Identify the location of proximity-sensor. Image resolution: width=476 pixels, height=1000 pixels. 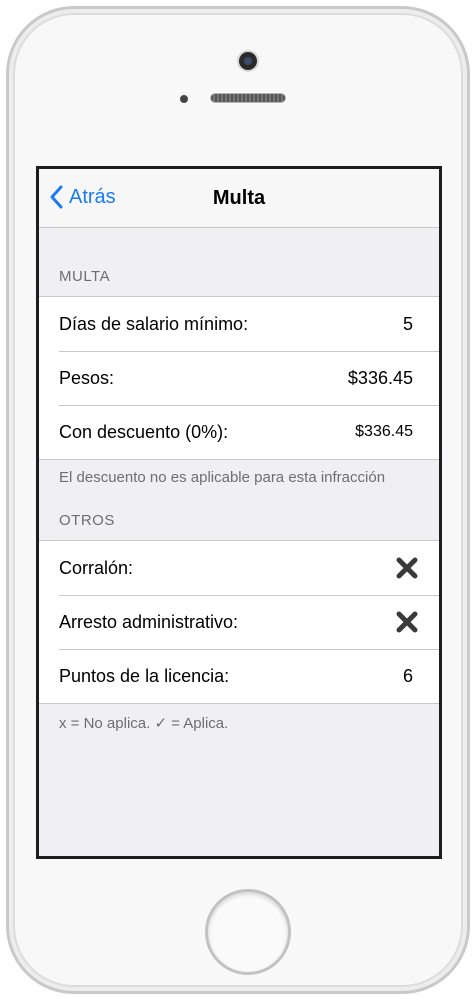
(184, 99).